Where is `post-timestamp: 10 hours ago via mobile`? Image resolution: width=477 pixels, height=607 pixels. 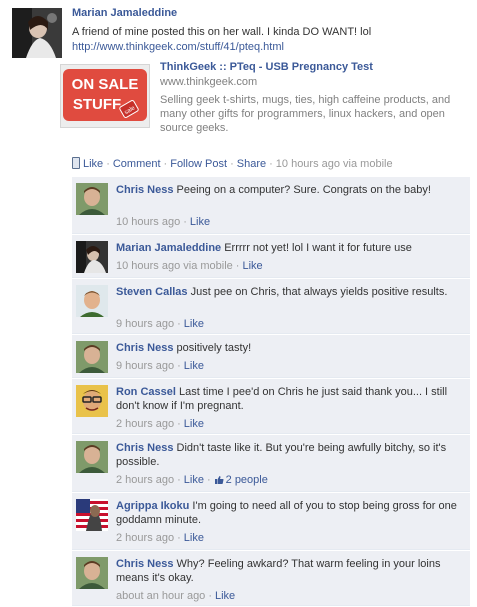
post-timestamp: 10 hours ago via mobile is located at coordinates (334, 164).